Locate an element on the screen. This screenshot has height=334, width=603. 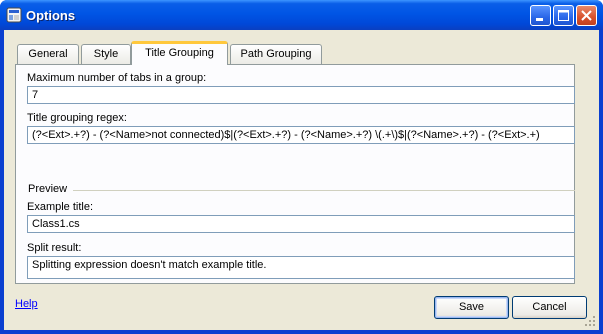
example-title-input: Class1.cs is located at coordinates (301, 224).